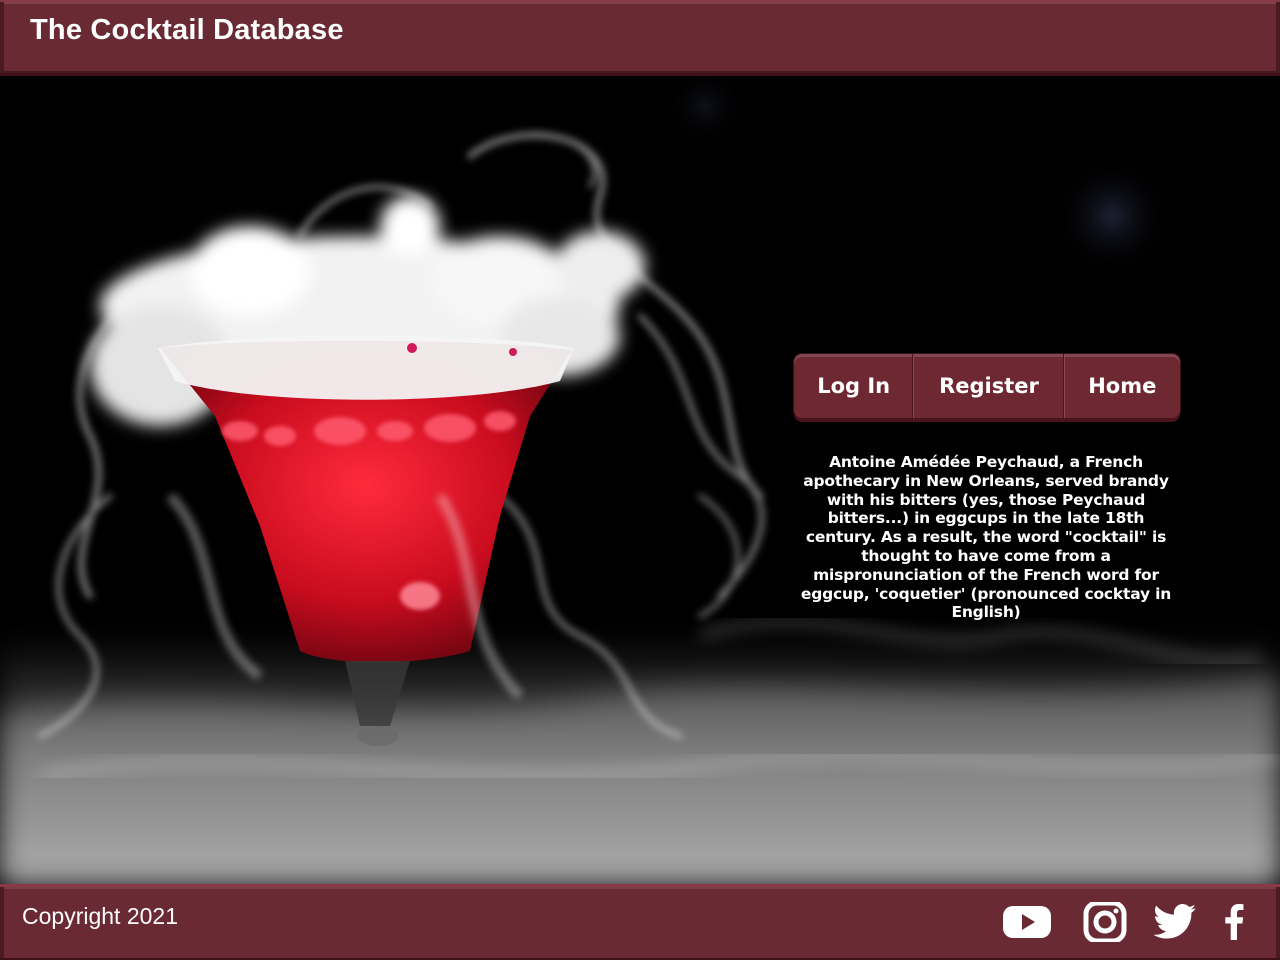 This screenshot has height=960, width=1280. Describe the element at coordinates (187, 30) in the screenshot. I see `site-title: The Cocktail Database` at that location.